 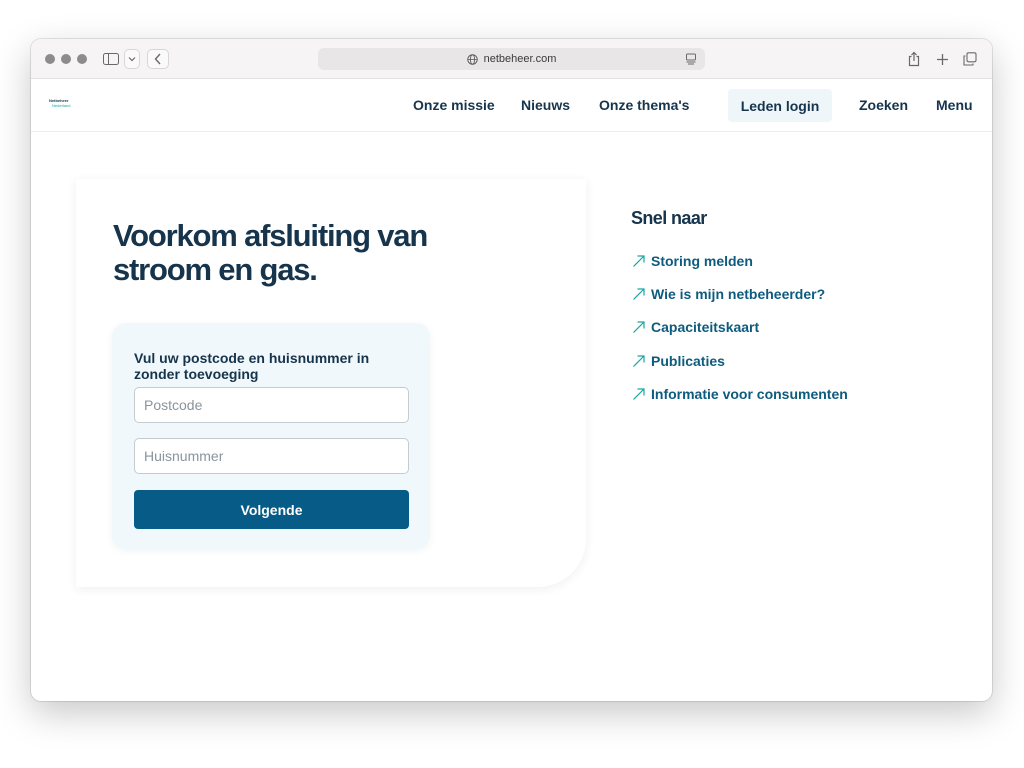 I want to click on quick-link-wie-is-mijn-netbeheerder: Wie is mijn netbeheerder?, so click(x=739, y=293).